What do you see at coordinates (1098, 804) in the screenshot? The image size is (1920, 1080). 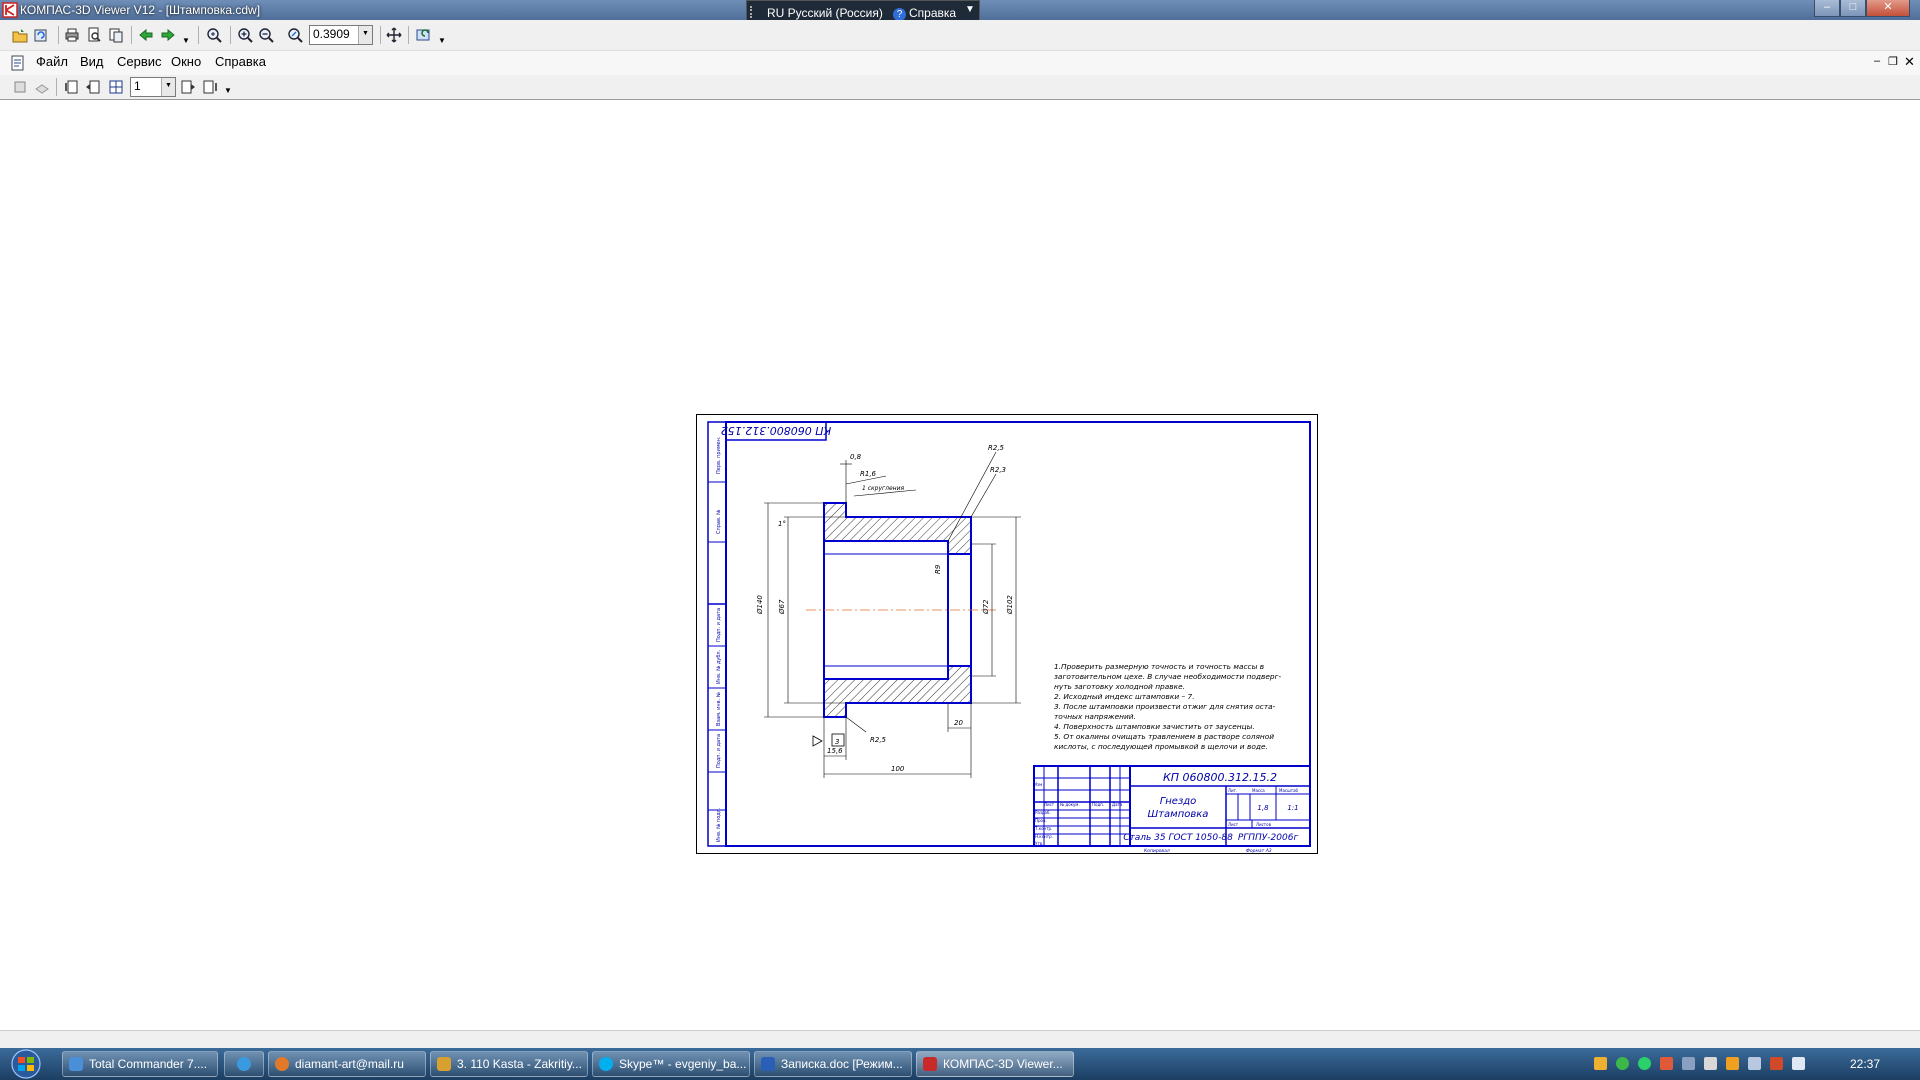 I see `title-cell: Подп.` at bounding box center [1098, 804].